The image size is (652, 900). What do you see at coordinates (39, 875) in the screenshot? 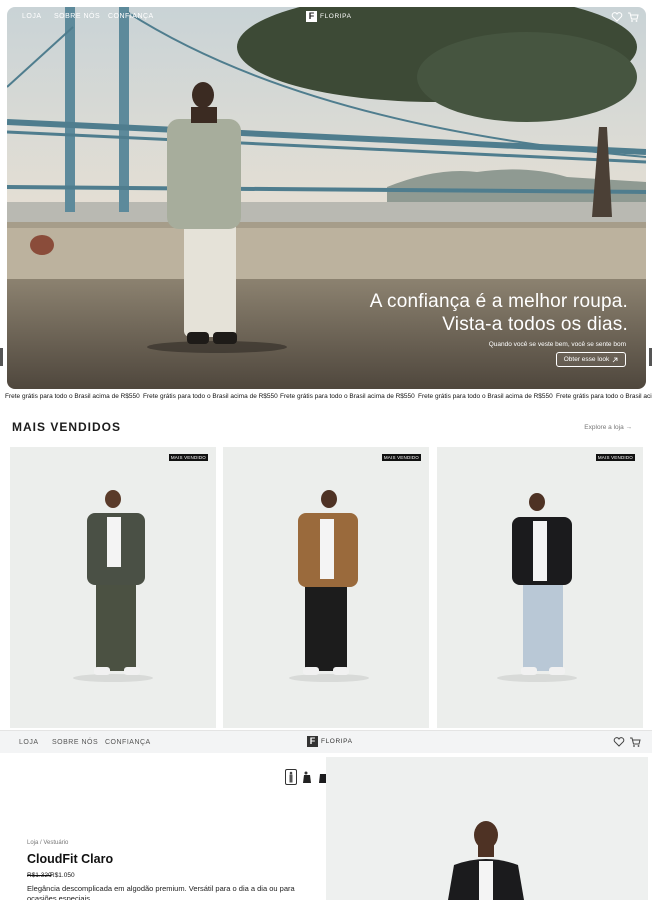
I see `price-original: R$1.320` at bounding box center [39, 875].